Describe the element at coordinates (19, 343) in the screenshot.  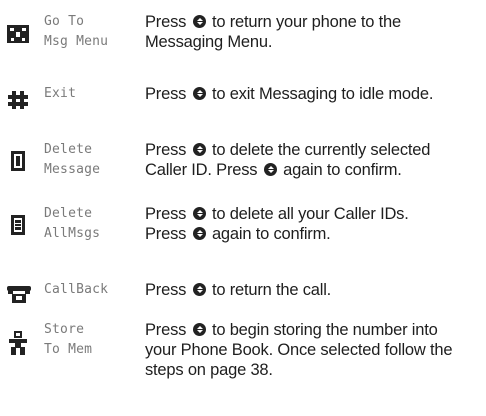
I see `store-person-icon` at that location.